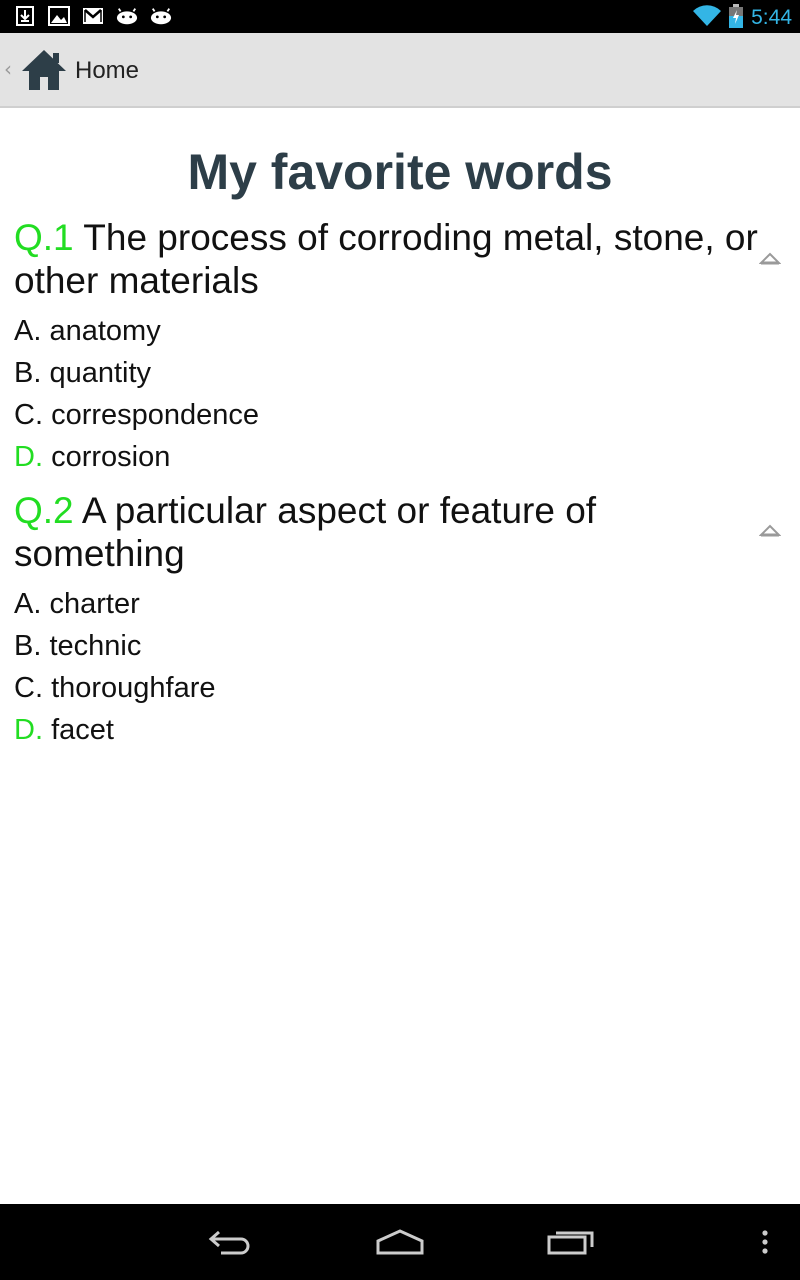 This screenshot has width=800, height=1280. I want to click on option-text: charter, so click(94, 604).